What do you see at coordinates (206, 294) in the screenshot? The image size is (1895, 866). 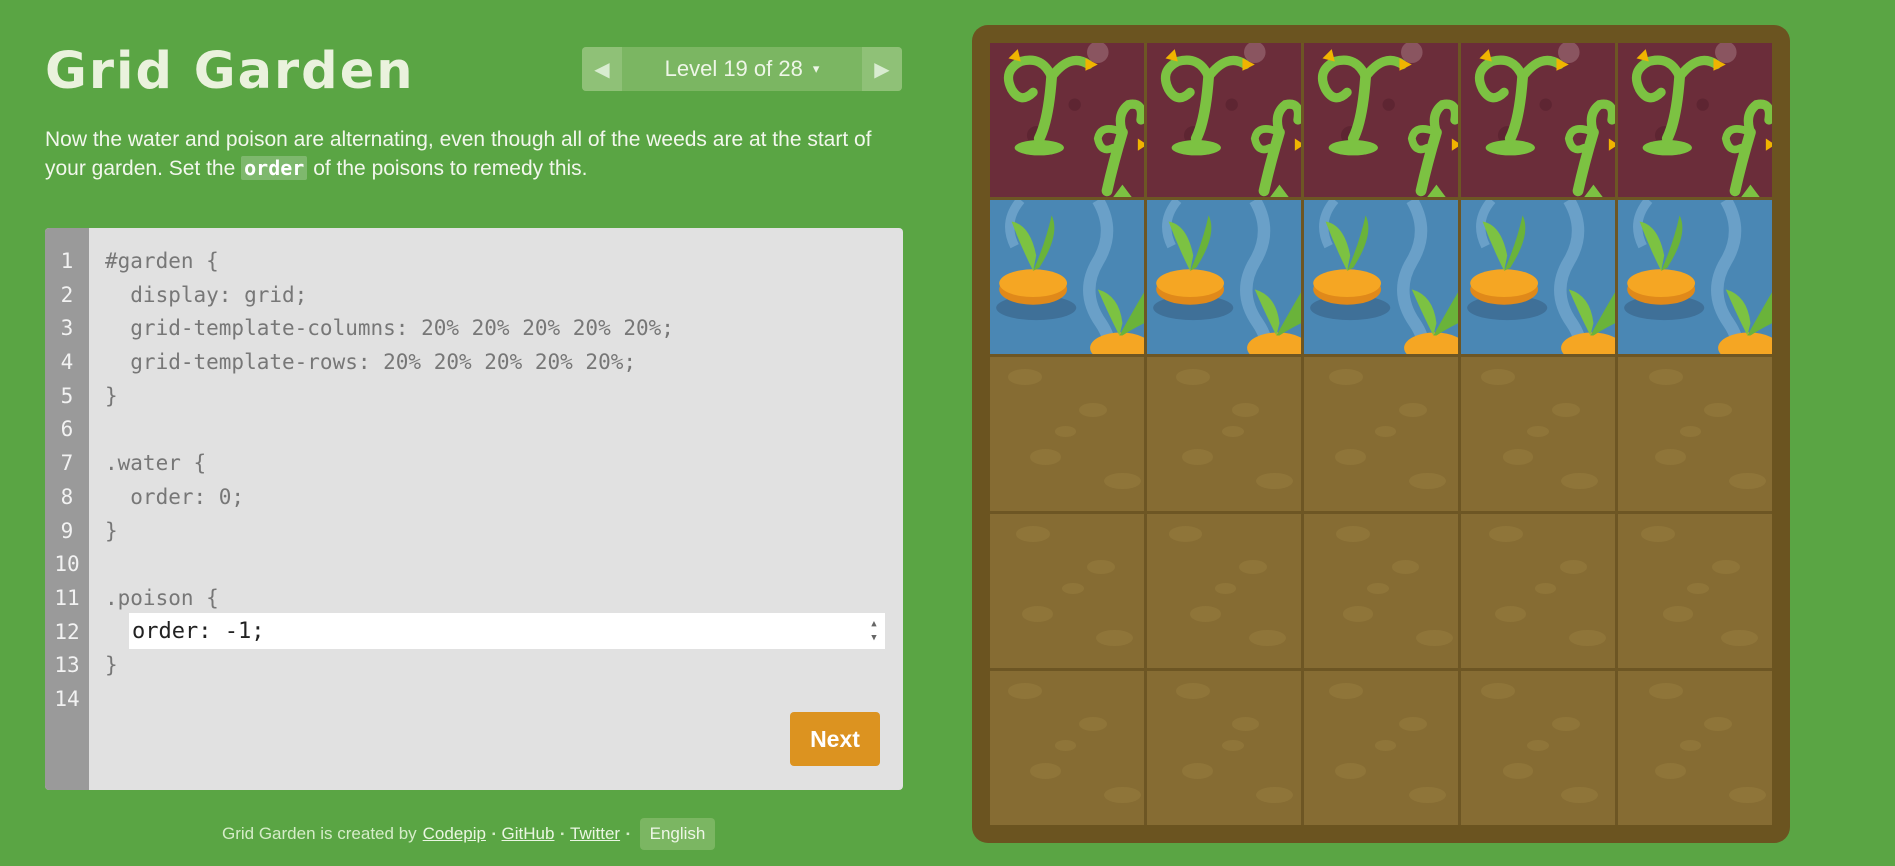 I see `code-line: display: grid;` at bounding box center [206, 294].